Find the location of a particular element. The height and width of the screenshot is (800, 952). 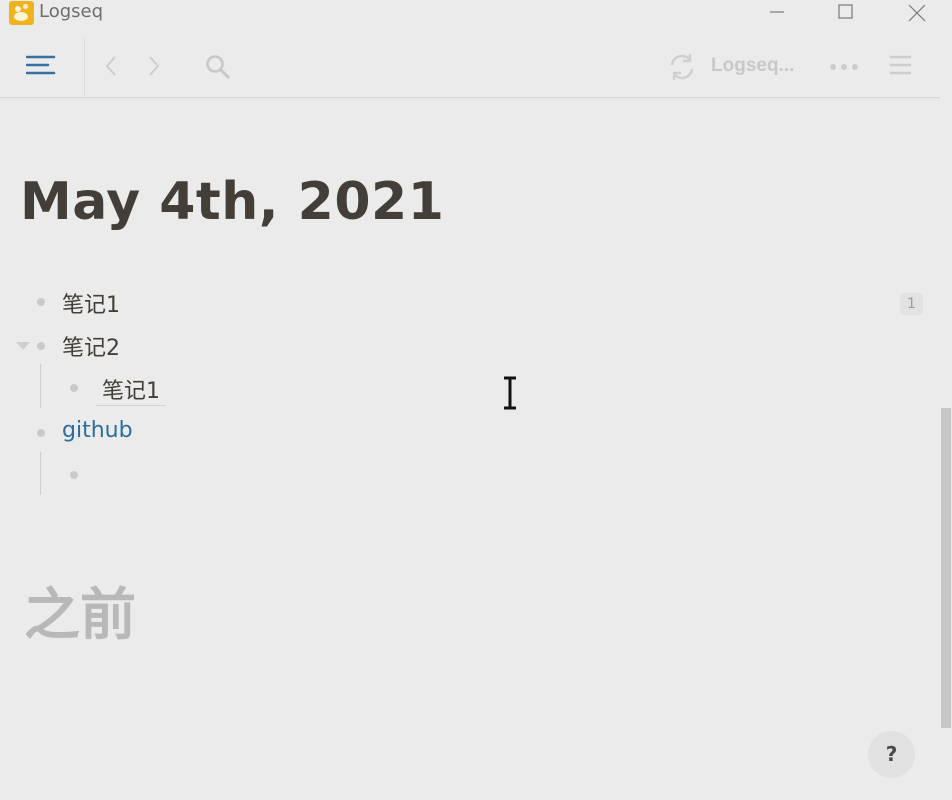

block-ref-count: 1 is located at coordinates (911, 304).